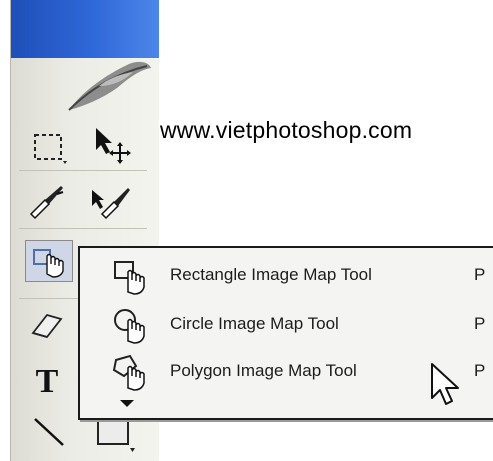 This screenshot has width=493, height=461. I want to click on eraser-tool, so click(47, 325).